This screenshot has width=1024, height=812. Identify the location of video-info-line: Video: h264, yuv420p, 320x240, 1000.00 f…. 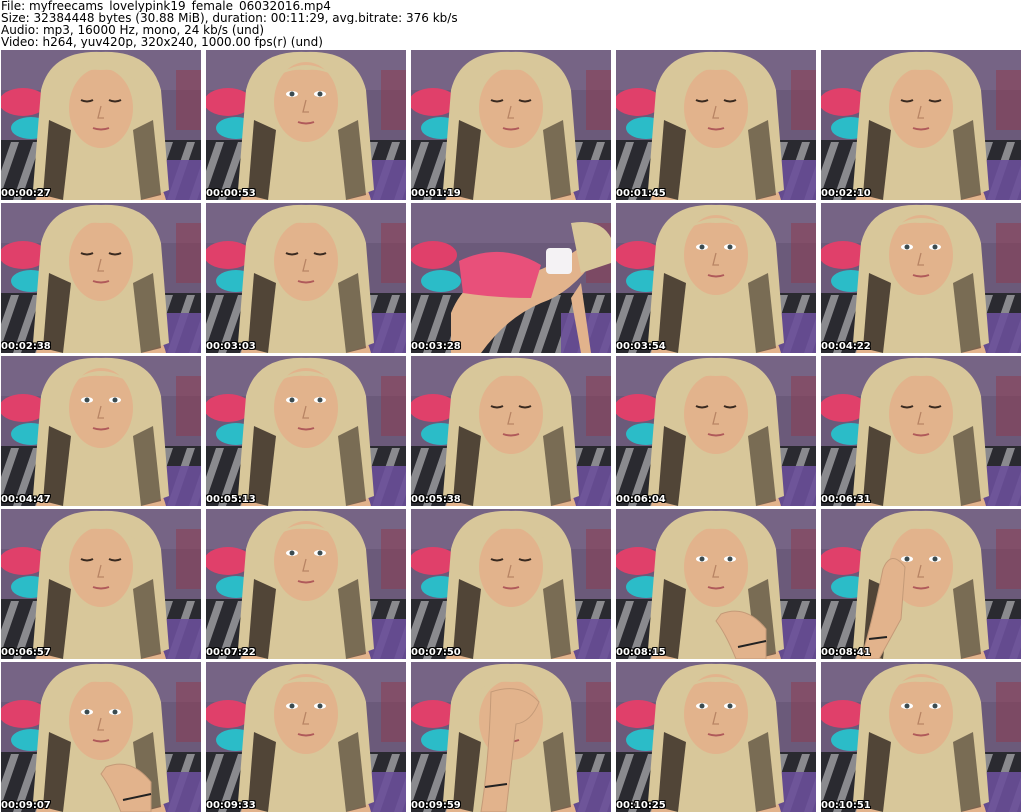
(162, 42).